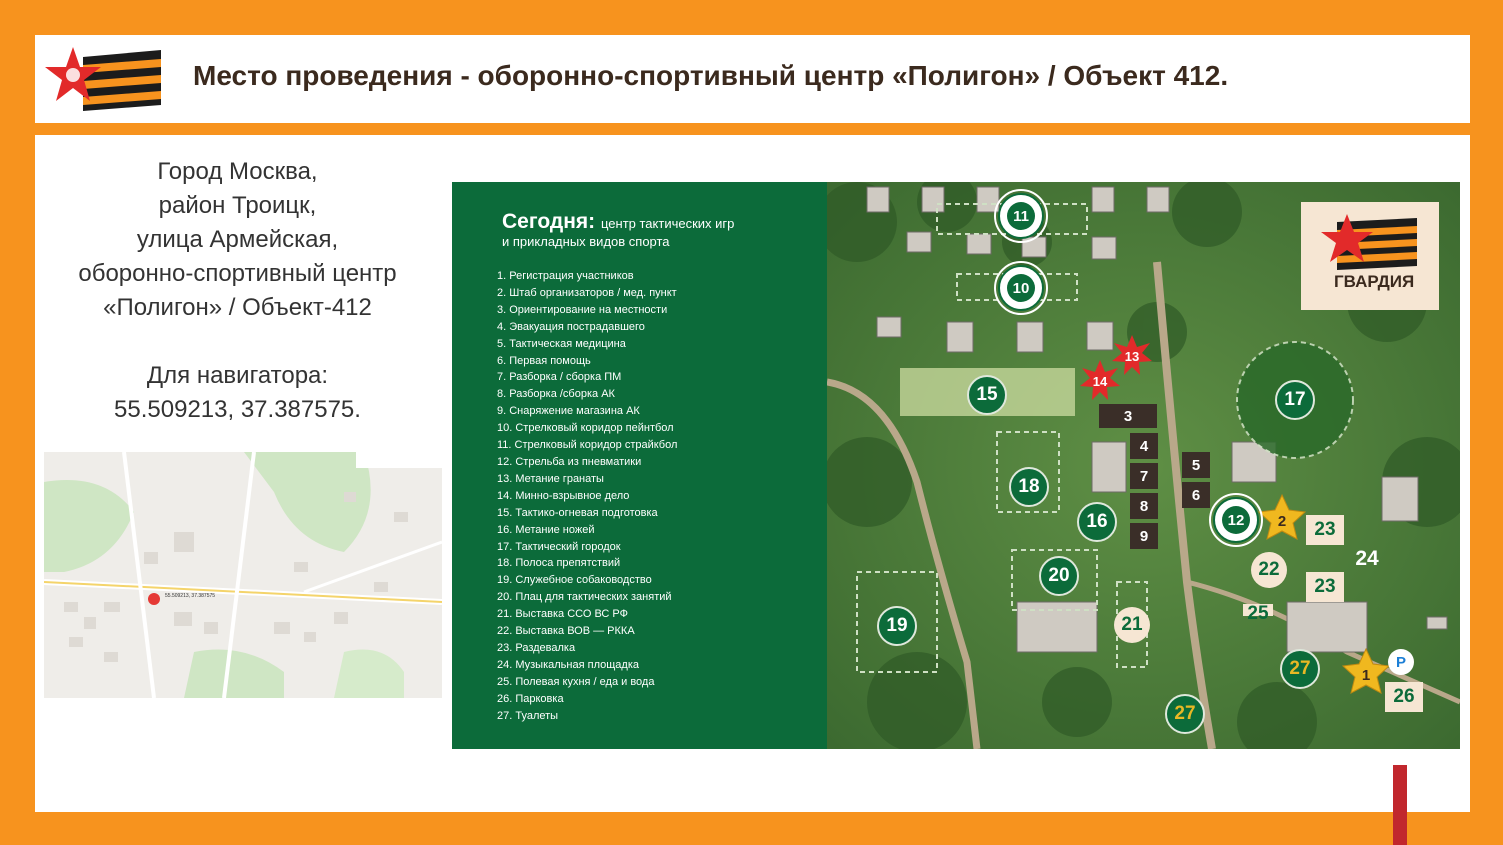 The height and width of the screenshot is (845, 1503). Describe the element at coordinates (237, 273) in the screenshot. I see `address-line: оборонно-спортивный центр` at that location.